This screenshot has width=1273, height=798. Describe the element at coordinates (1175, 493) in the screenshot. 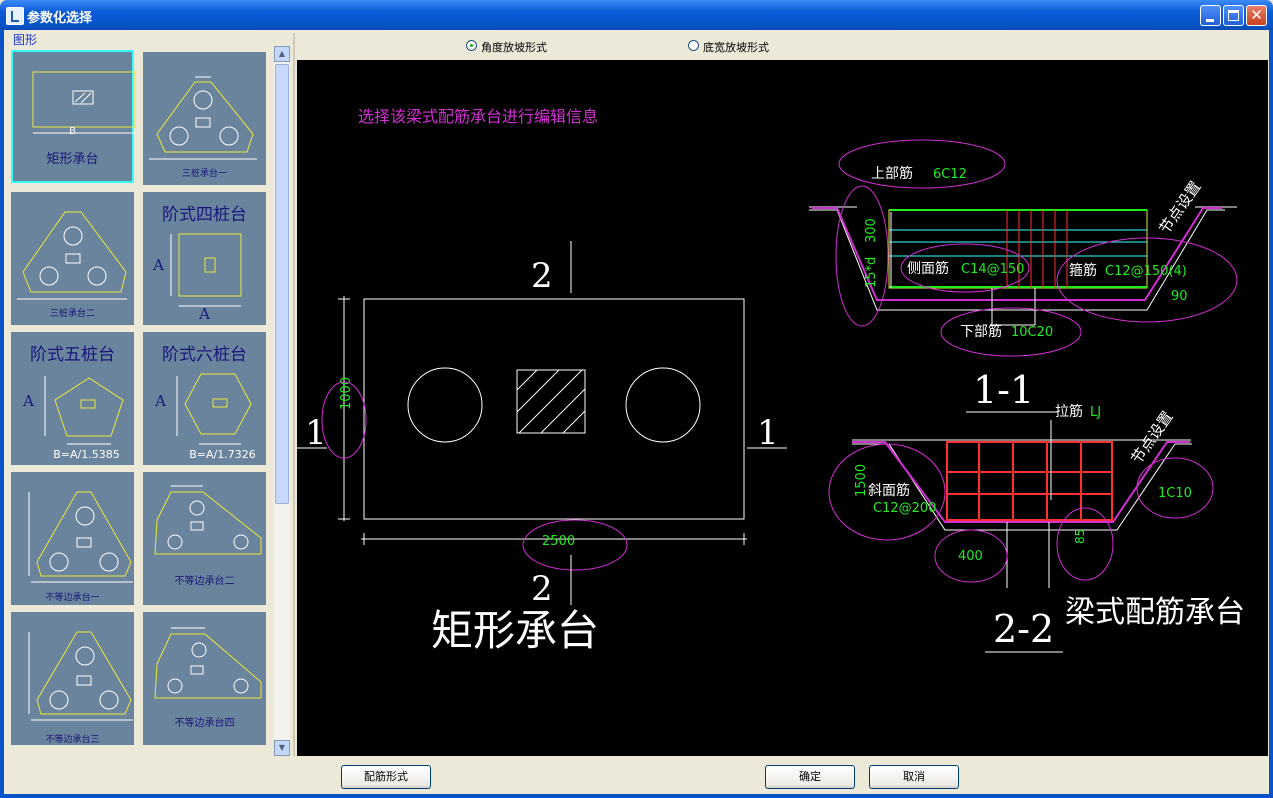

I see `edge-bar-value: 1C10` at that location.